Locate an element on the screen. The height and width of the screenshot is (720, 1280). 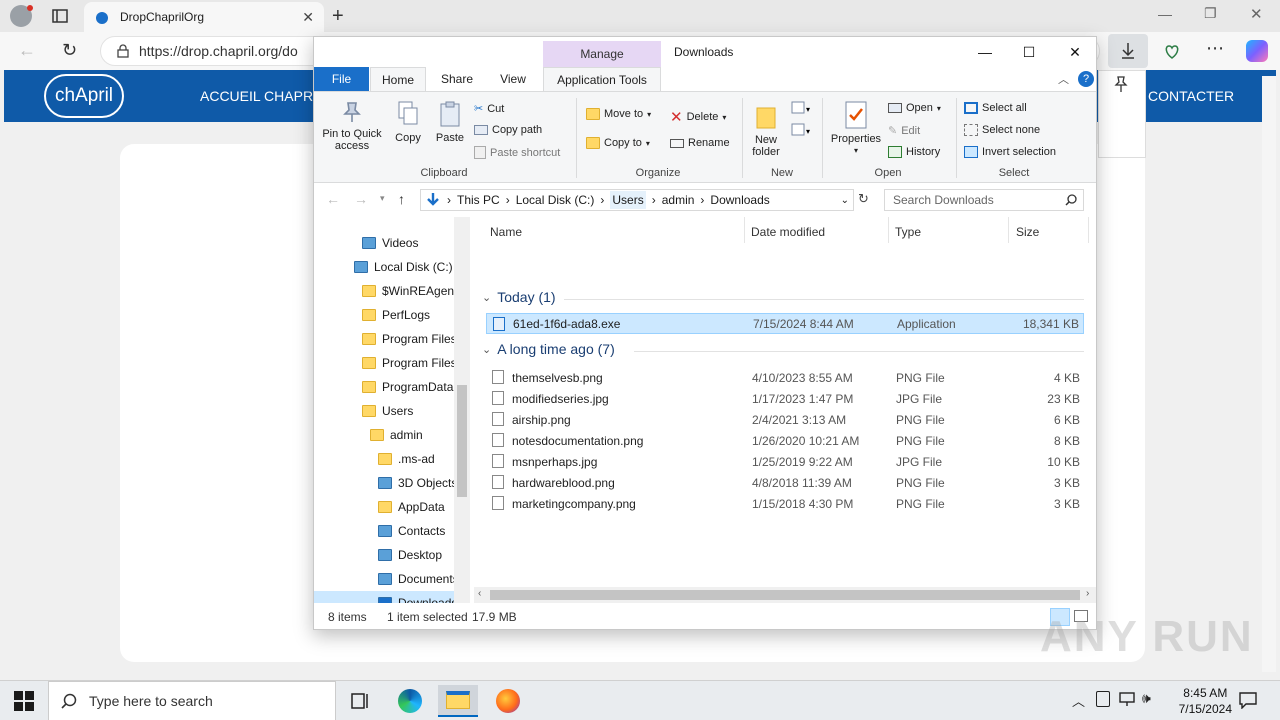
breadcrumb-users: Users is located at coordinates (628, 200).